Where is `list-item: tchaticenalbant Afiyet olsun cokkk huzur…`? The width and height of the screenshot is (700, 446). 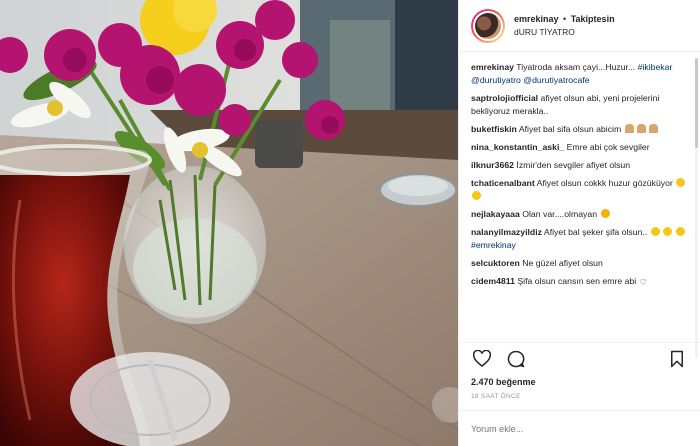
list-item: tchaticenalbant Afiyet olsun cokkk huzur… is located at coordinates (579, 190).